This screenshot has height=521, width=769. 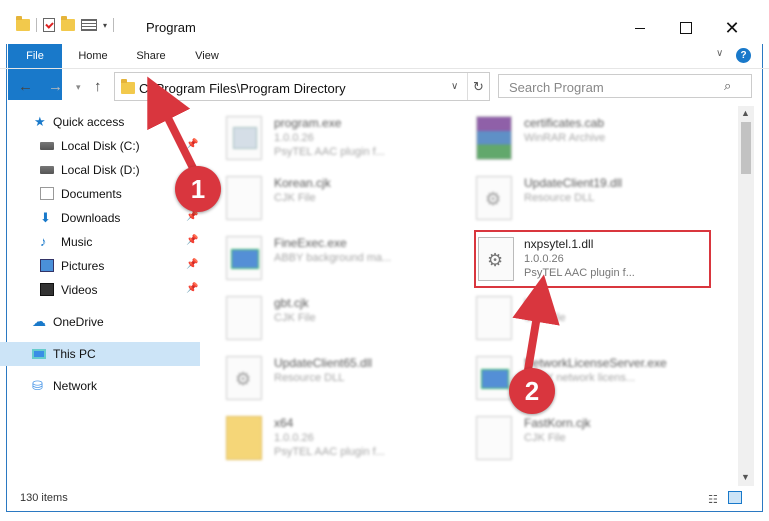 I want to click on arrow-to-address-bar, so click(x=172, y=124).